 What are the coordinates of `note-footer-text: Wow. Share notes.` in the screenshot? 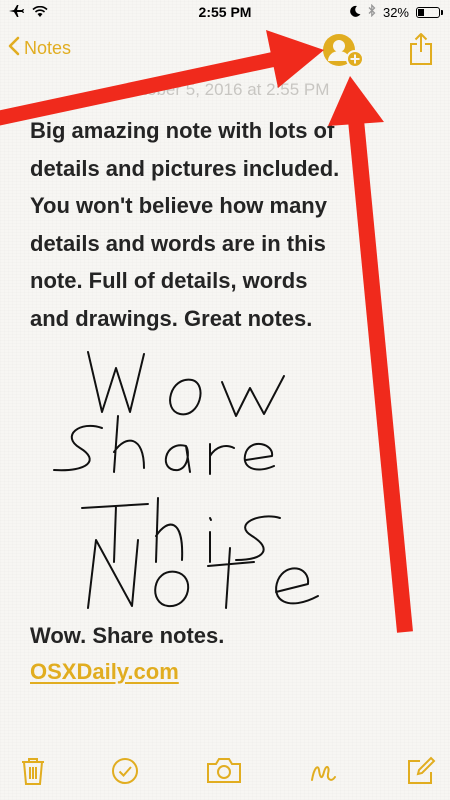 It's located at (127, 635).